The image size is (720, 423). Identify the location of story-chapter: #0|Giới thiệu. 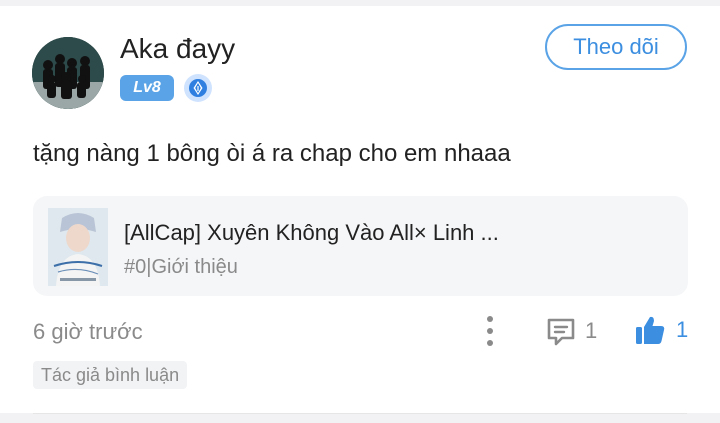
(181, 267).